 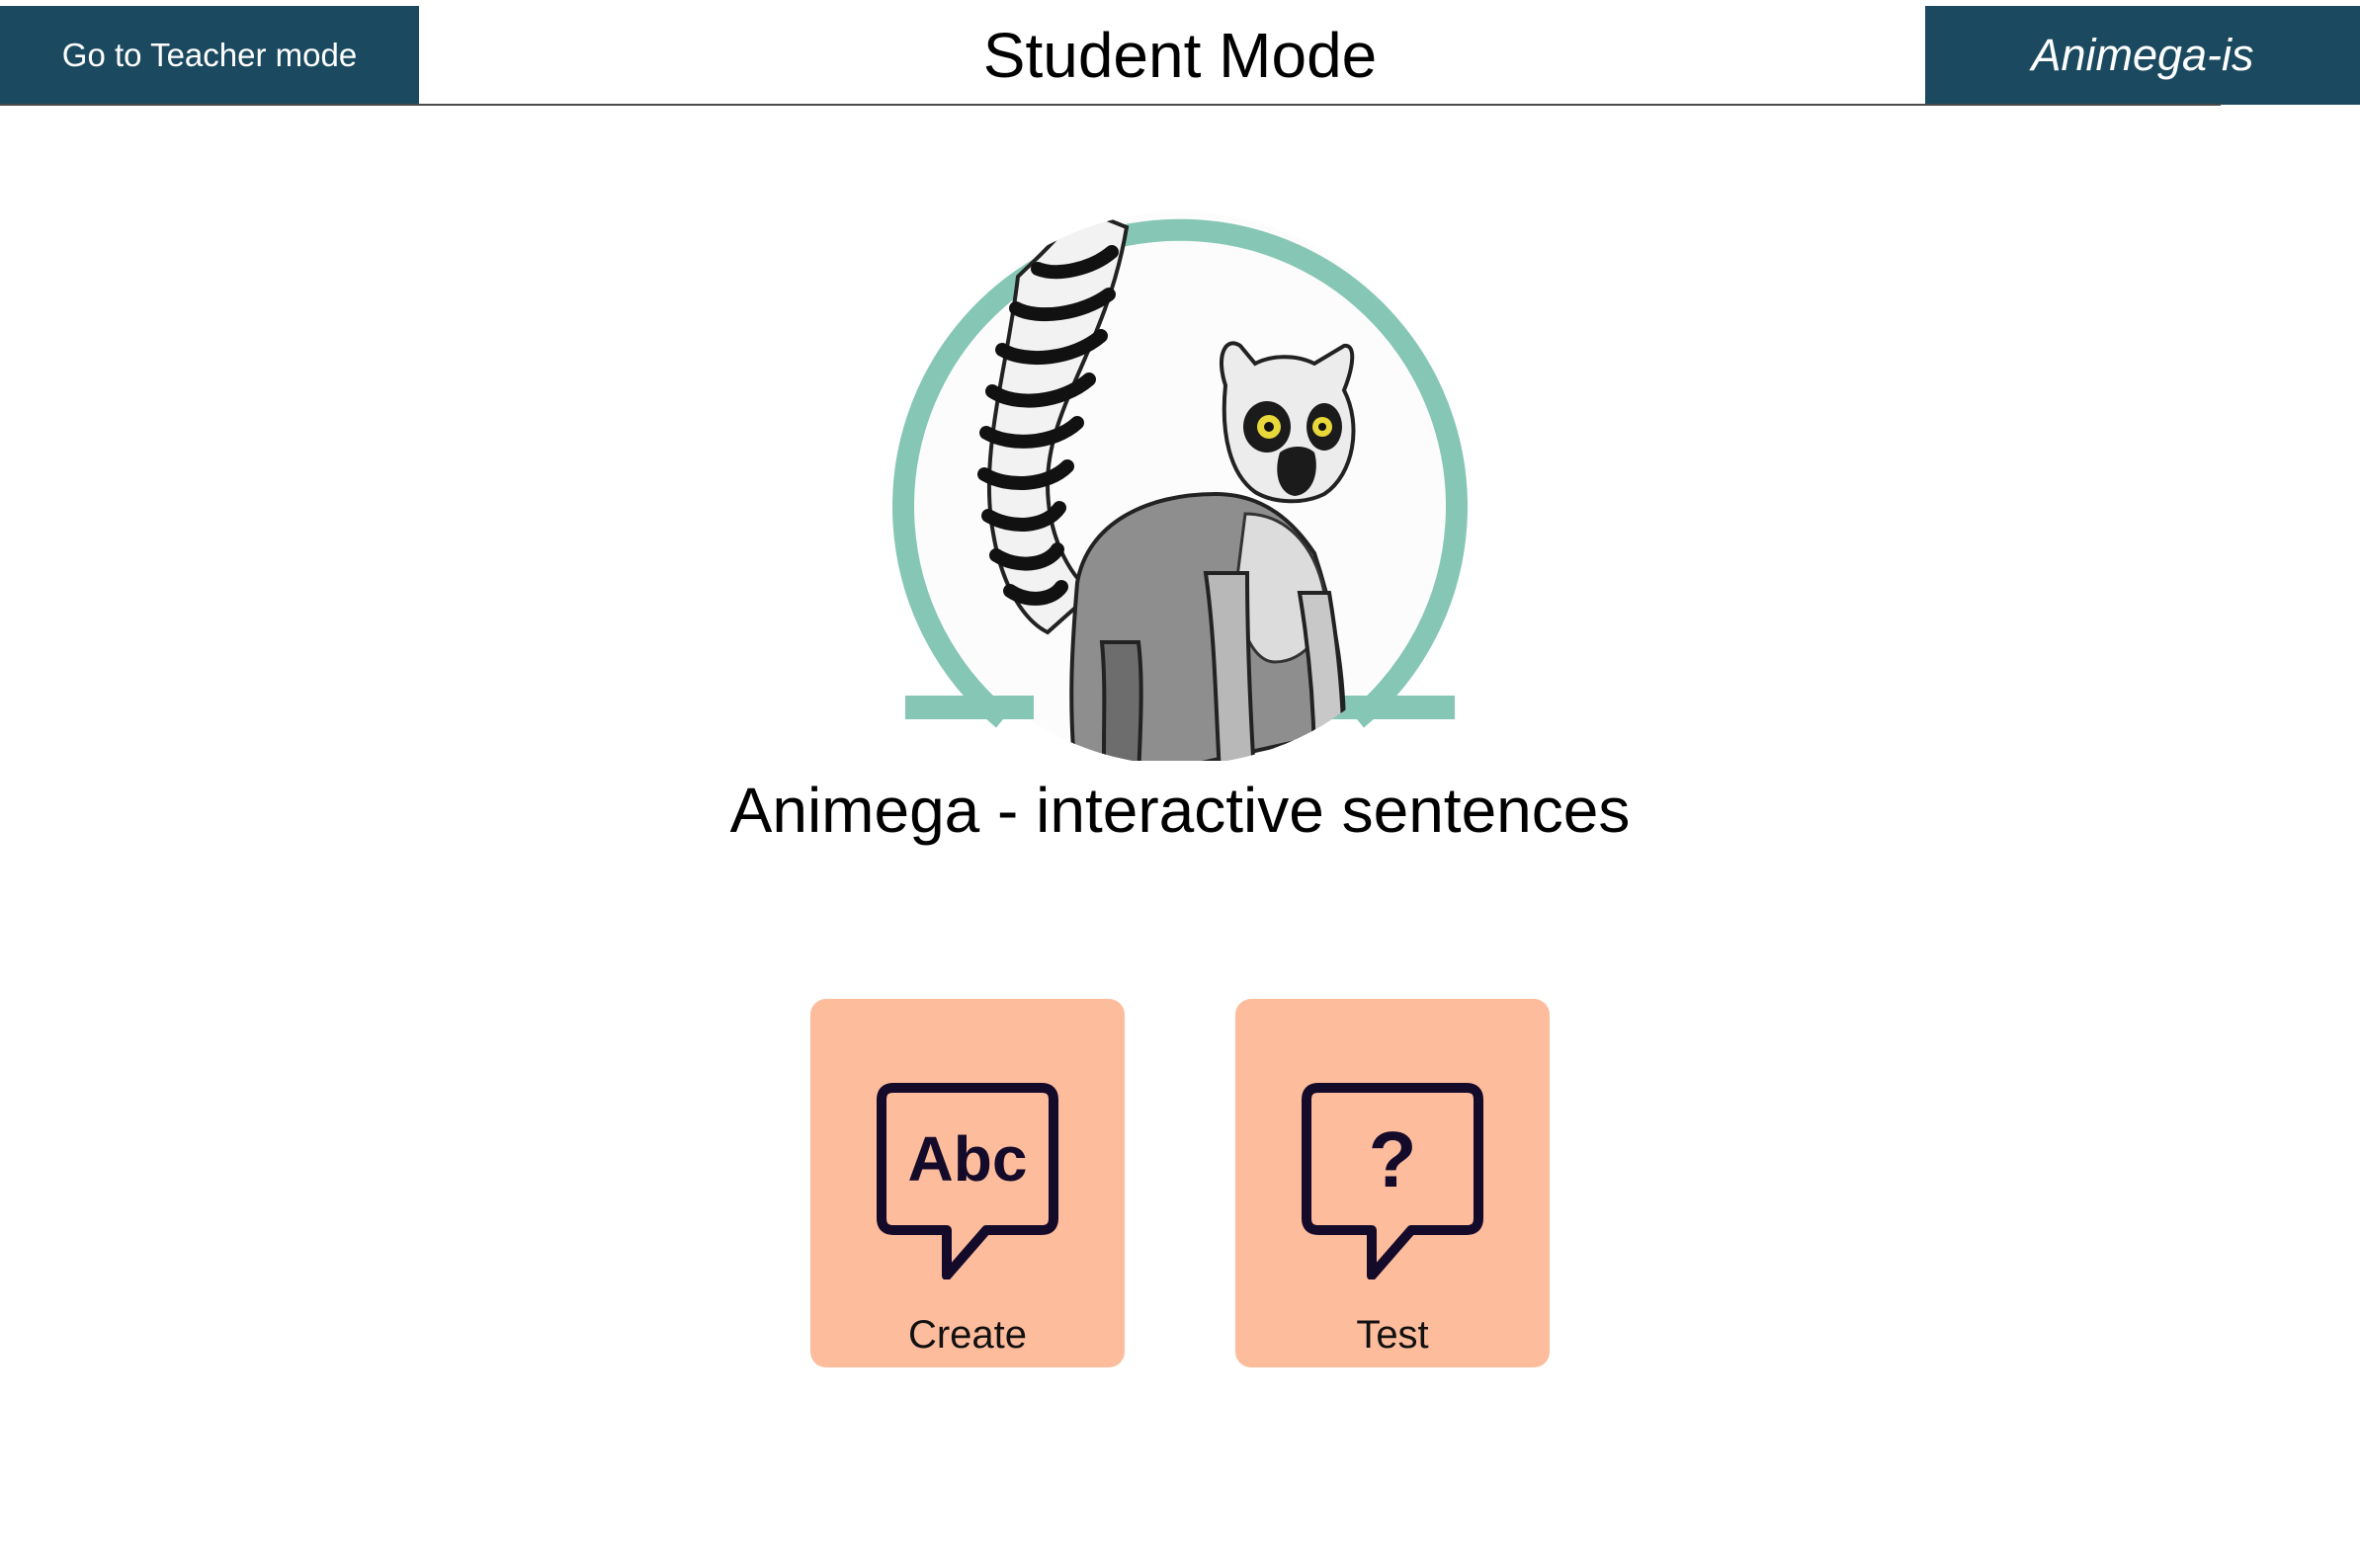 What do you see at coordinates (967, 1335) in the screenshot?
I see `create-label: Create` at bounding box center [967, 1335].